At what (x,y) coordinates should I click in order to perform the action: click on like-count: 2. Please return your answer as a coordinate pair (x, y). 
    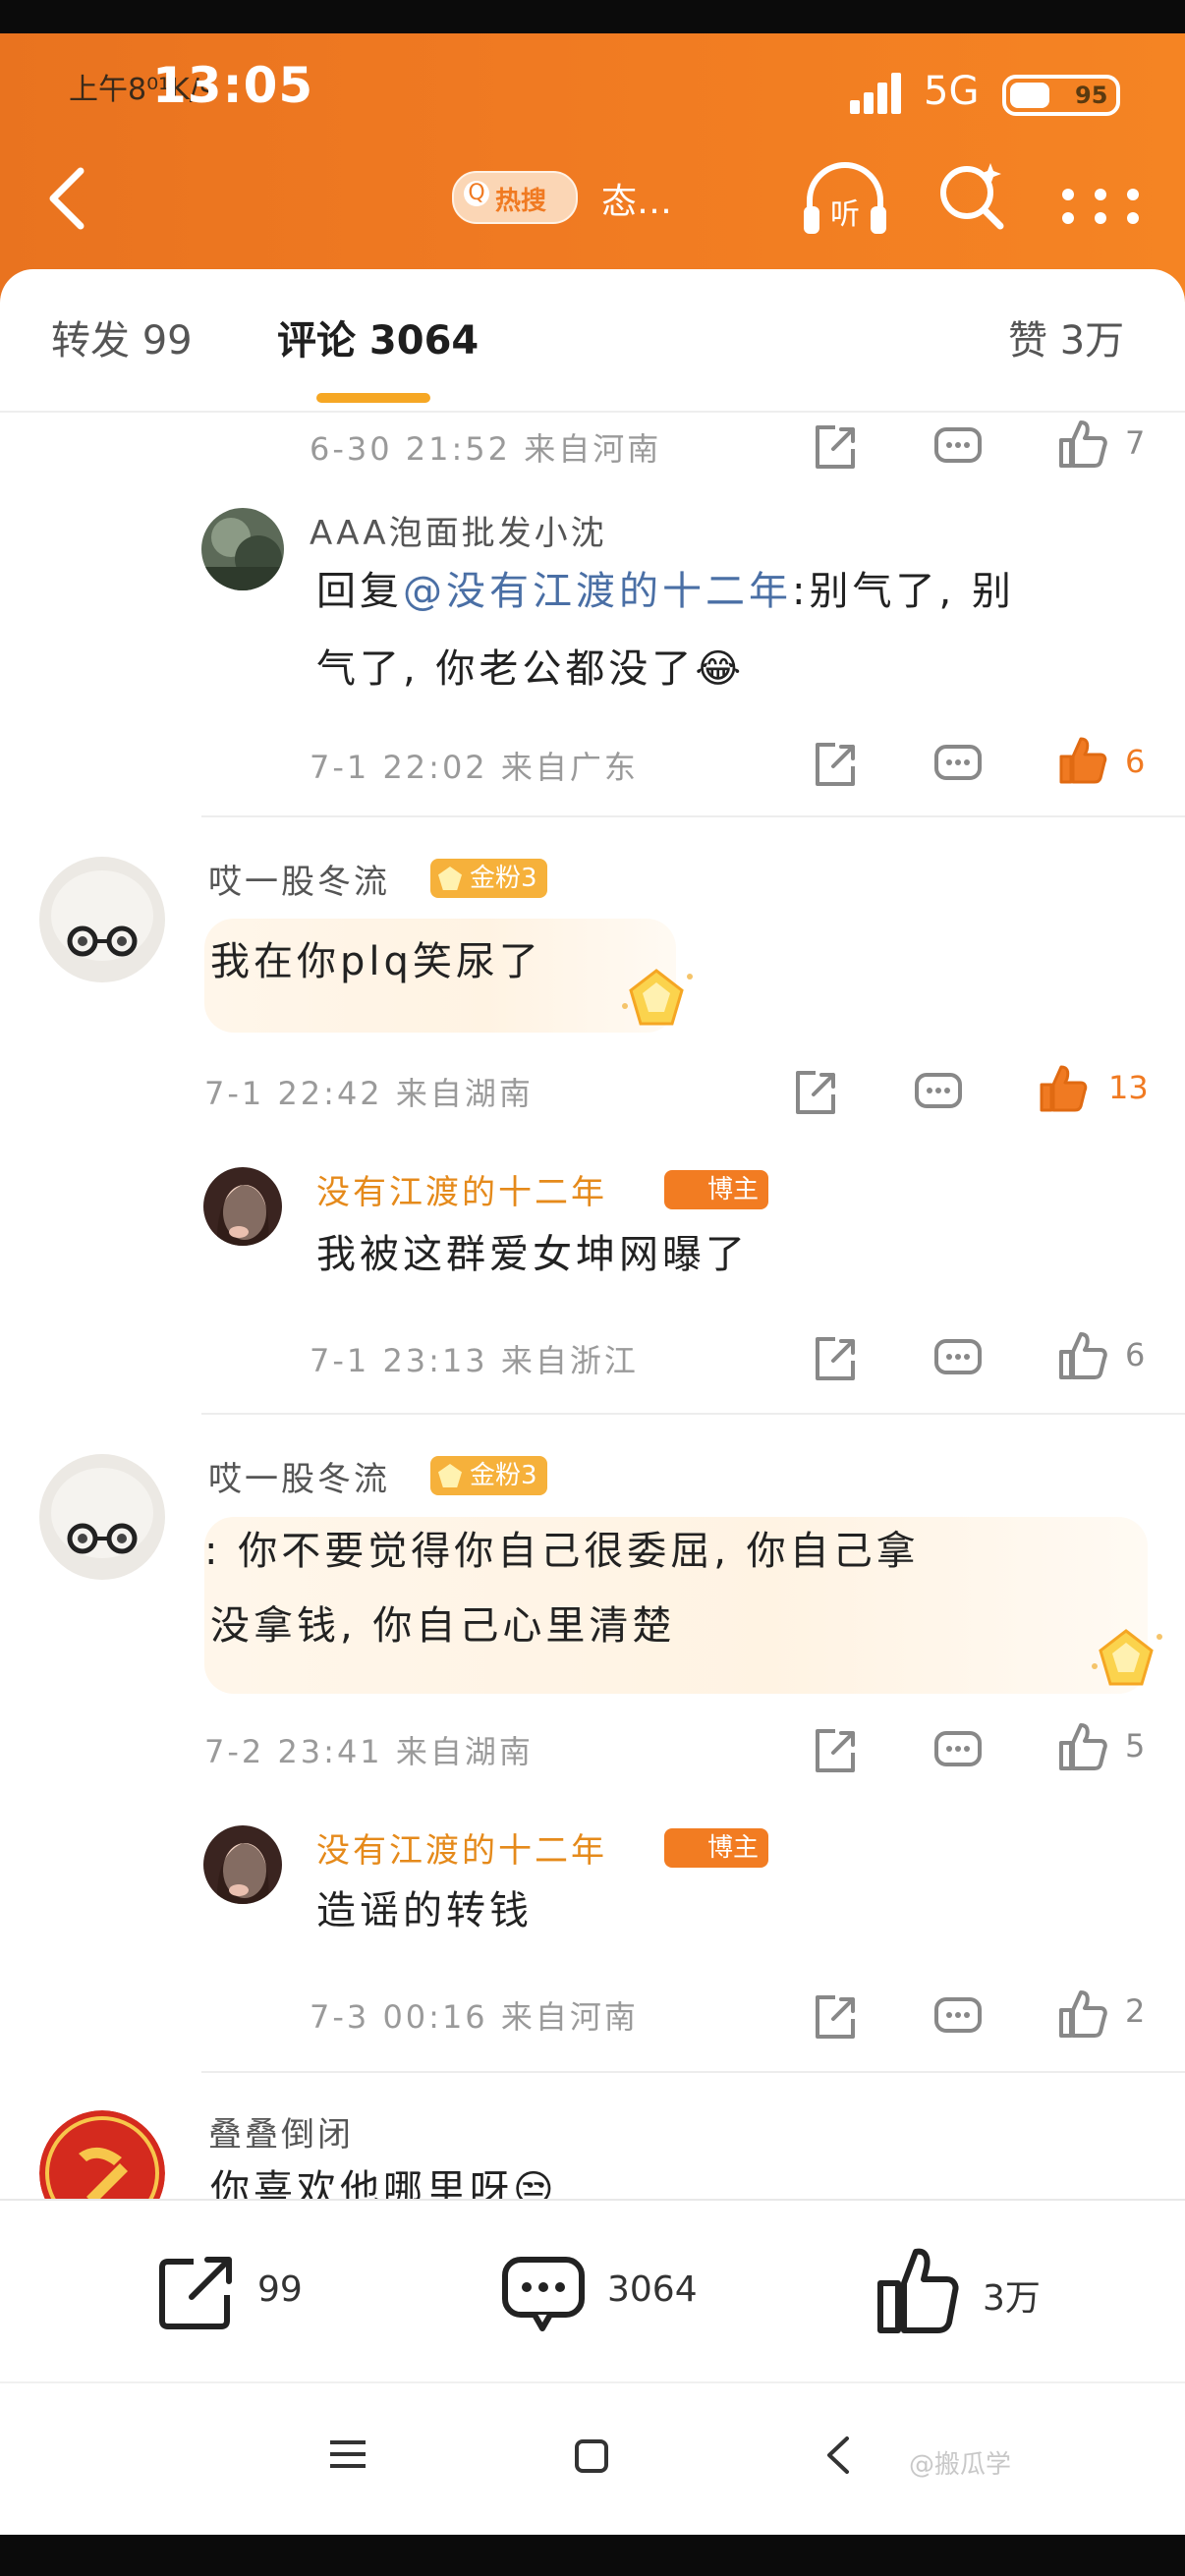
    Looking at the image, I should click on (1135, 2011).